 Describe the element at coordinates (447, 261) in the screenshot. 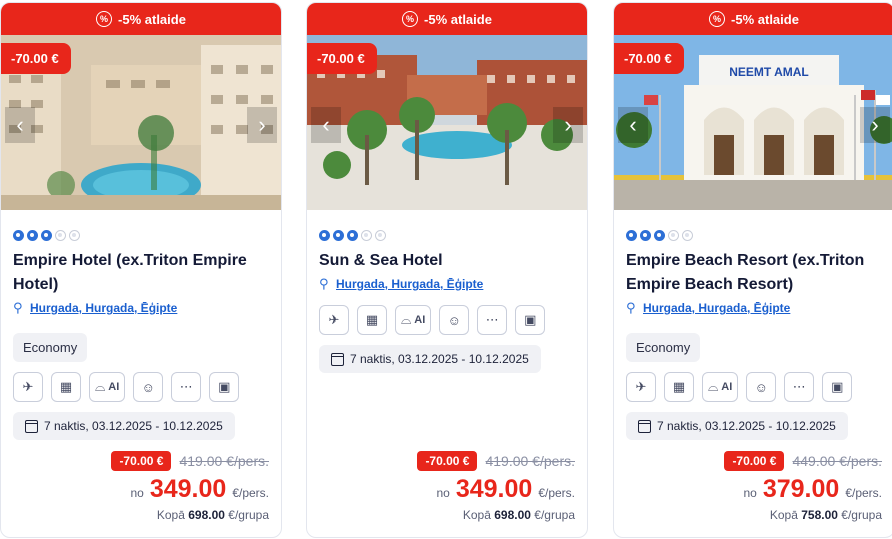

I see `hotel-name: Sun & Sea Hotel` at that location.